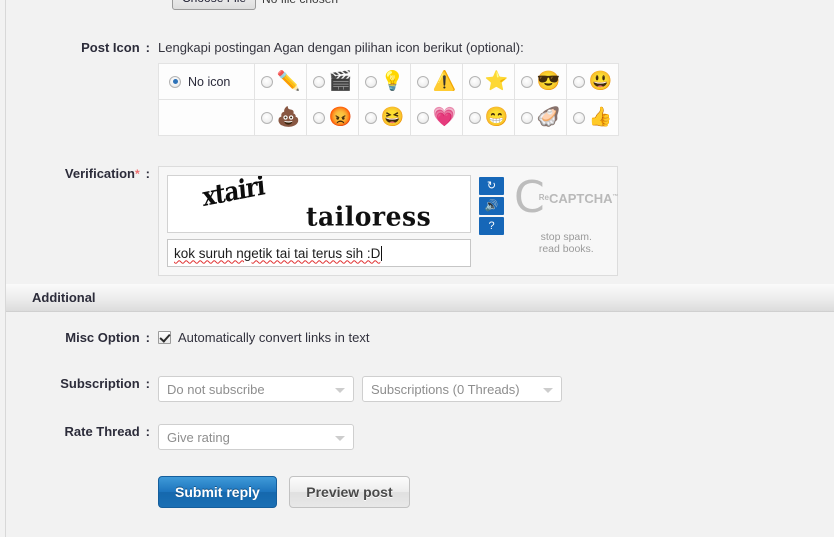  Describe the element at coordinates (578, 117) in the screenshot. I see `radio-thumbs-up-icon` at that location.